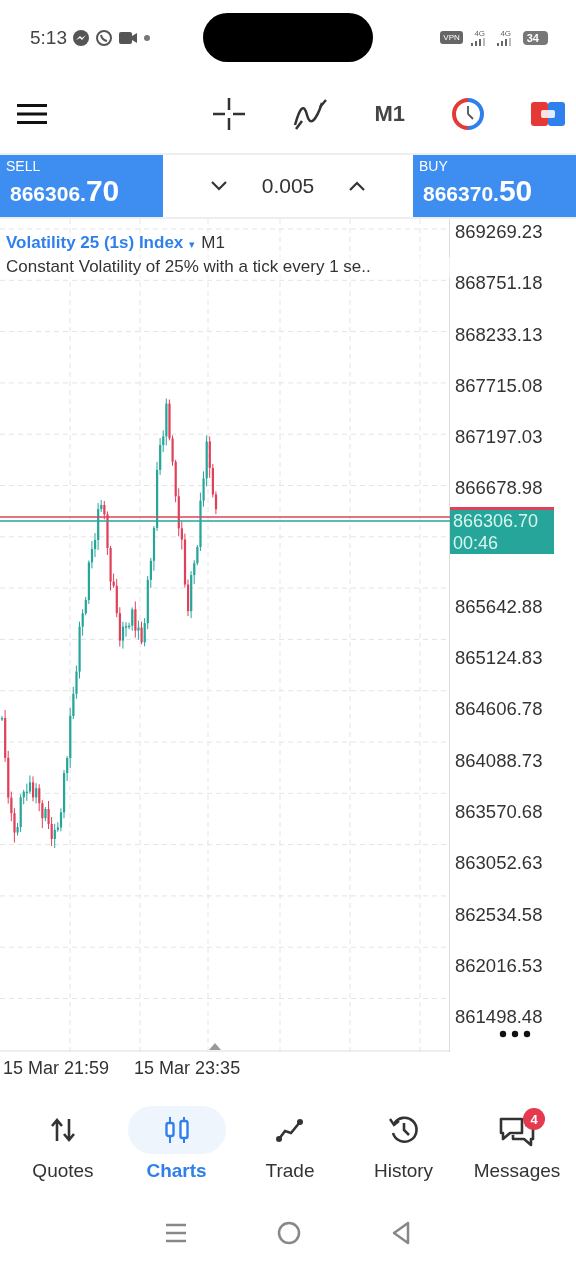 The width and height of the screenshot is (576, 1280). What do you see at coordinates (192, 244) in the screenshot?
I see `symbol-dropdown-icon: ▾` at bounding box center [192, 244].